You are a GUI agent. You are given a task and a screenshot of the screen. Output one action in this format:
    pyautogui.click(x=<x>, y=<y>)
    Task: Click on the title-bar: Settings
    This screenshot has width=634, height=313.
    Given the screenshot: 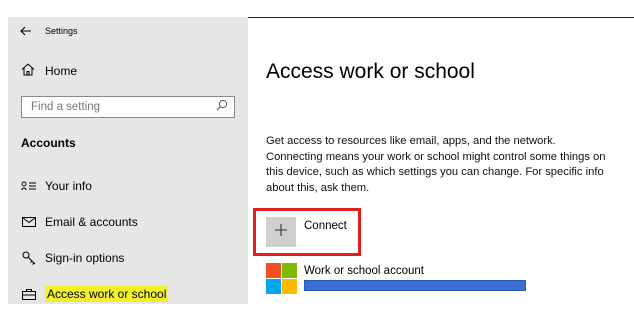 What is the action you would take?
    pyautogui.click(x=48, y=31)
    